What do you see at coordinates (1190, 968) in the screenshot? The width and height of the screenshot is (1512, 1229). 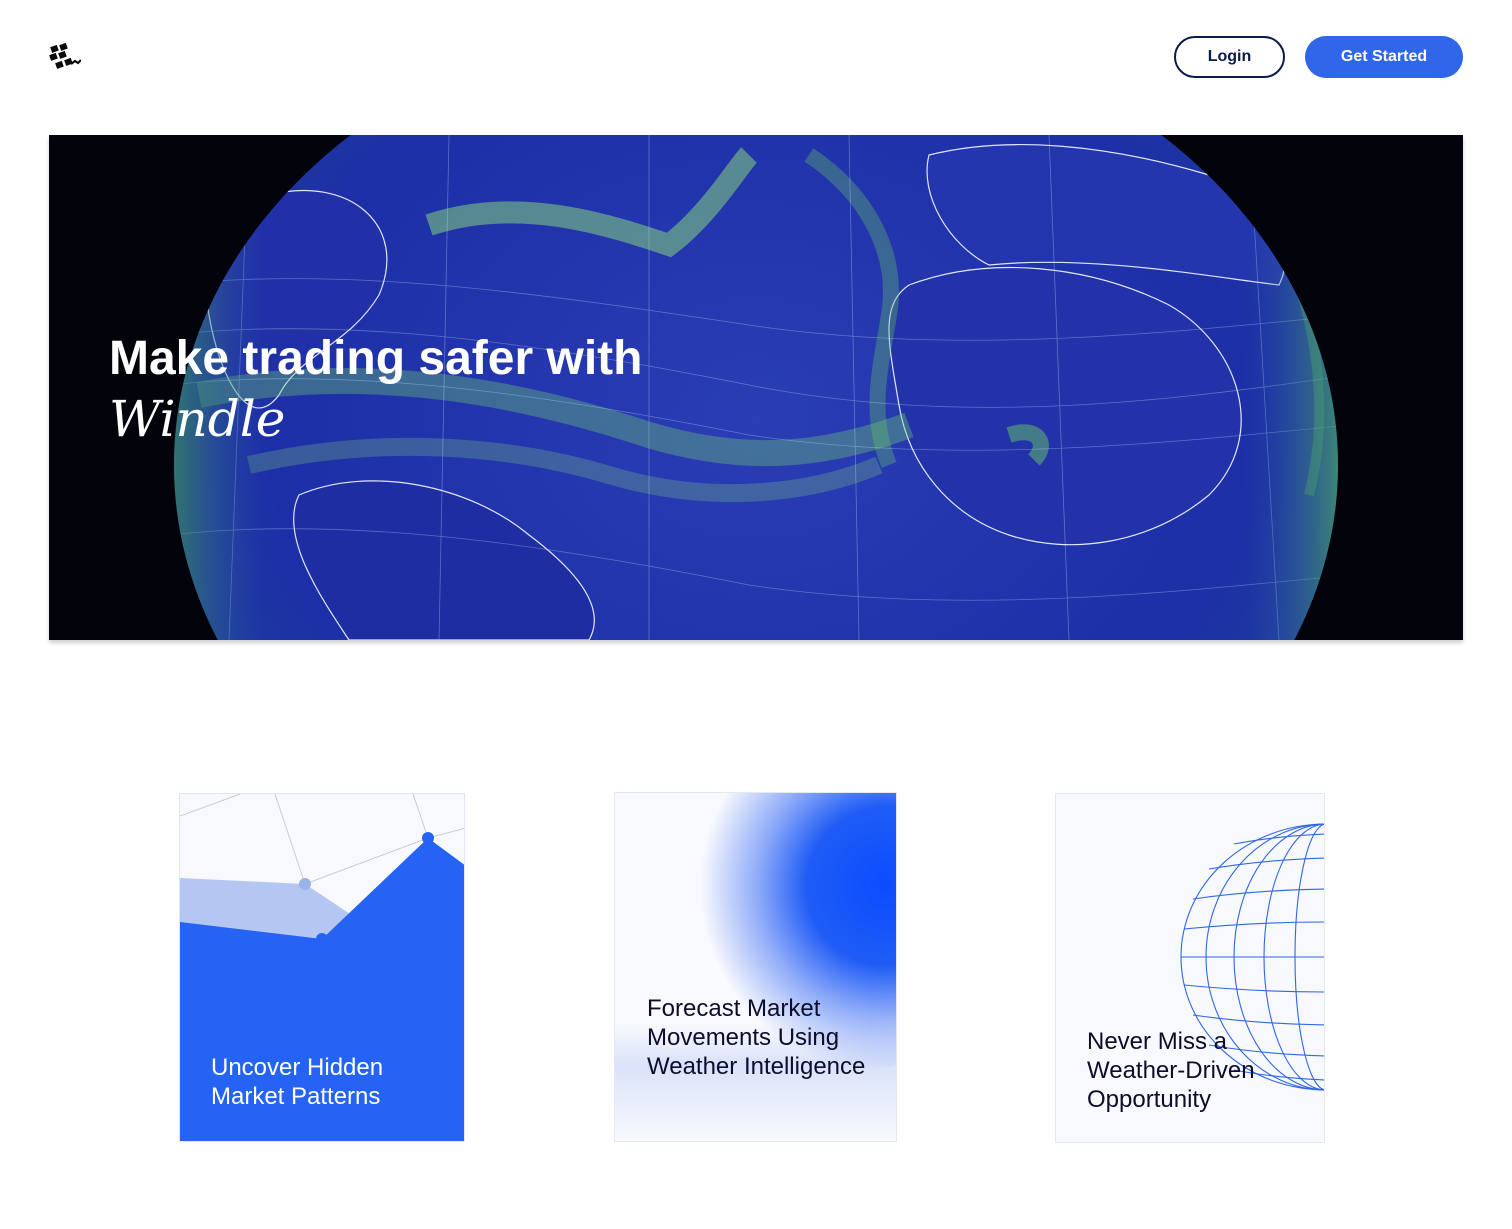 I see `feature-card-opportunity: Never Miss a Weather-Driven Opportunity` at bounding box center [1190, 968].